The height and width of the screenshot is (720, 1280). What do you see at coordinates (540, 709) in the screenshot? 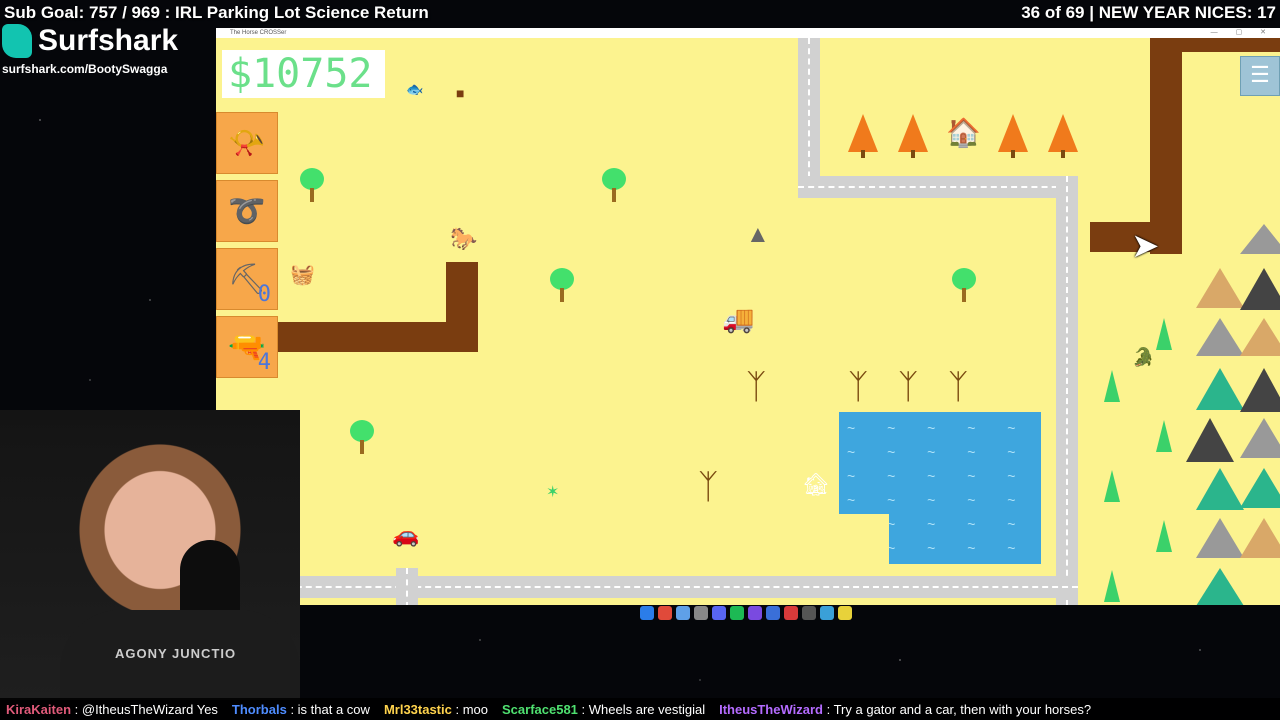
I see `chat-username: Scarface581` at bounding box center [540, 709].